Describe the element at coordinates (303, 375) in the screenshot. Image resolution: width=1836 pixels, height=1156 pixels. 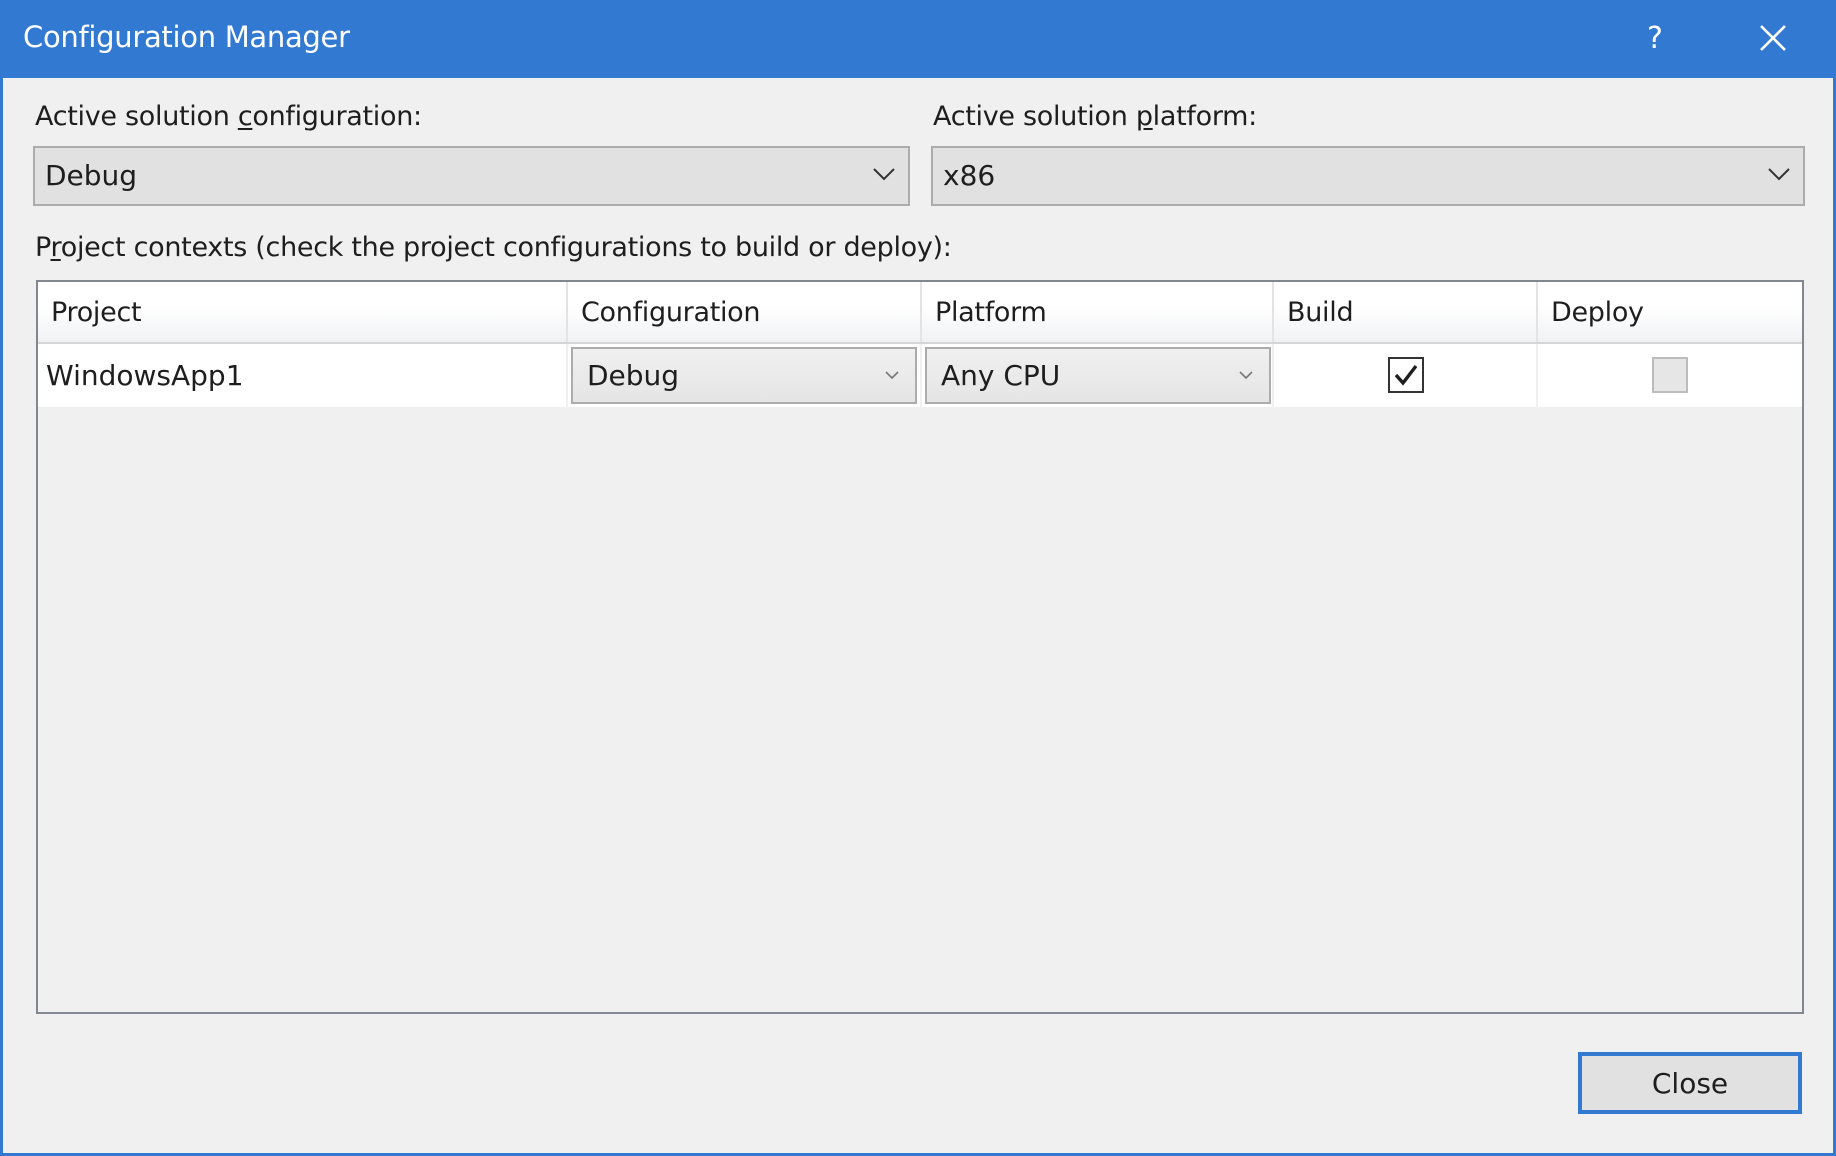
I see `cell-project: WindowsApp1` at that location.